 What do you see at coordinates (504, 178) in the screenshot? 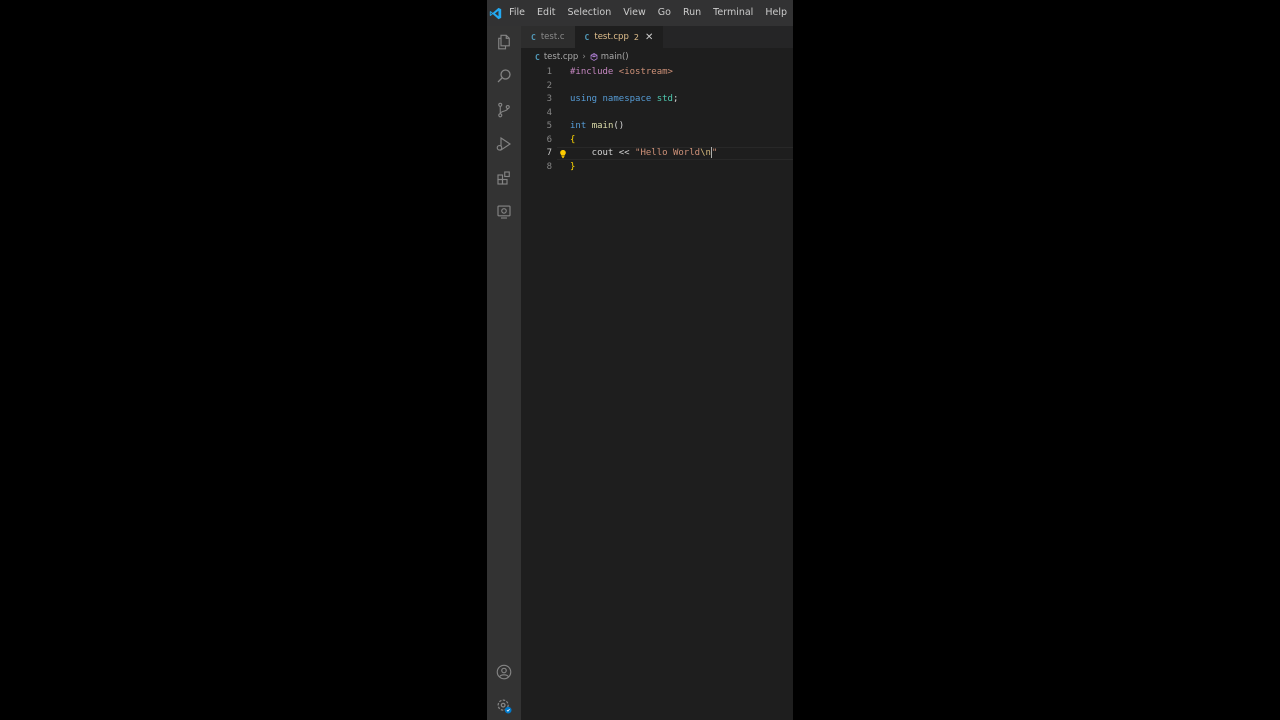
I see `extensions-icon` at bounding box center [504, 178].